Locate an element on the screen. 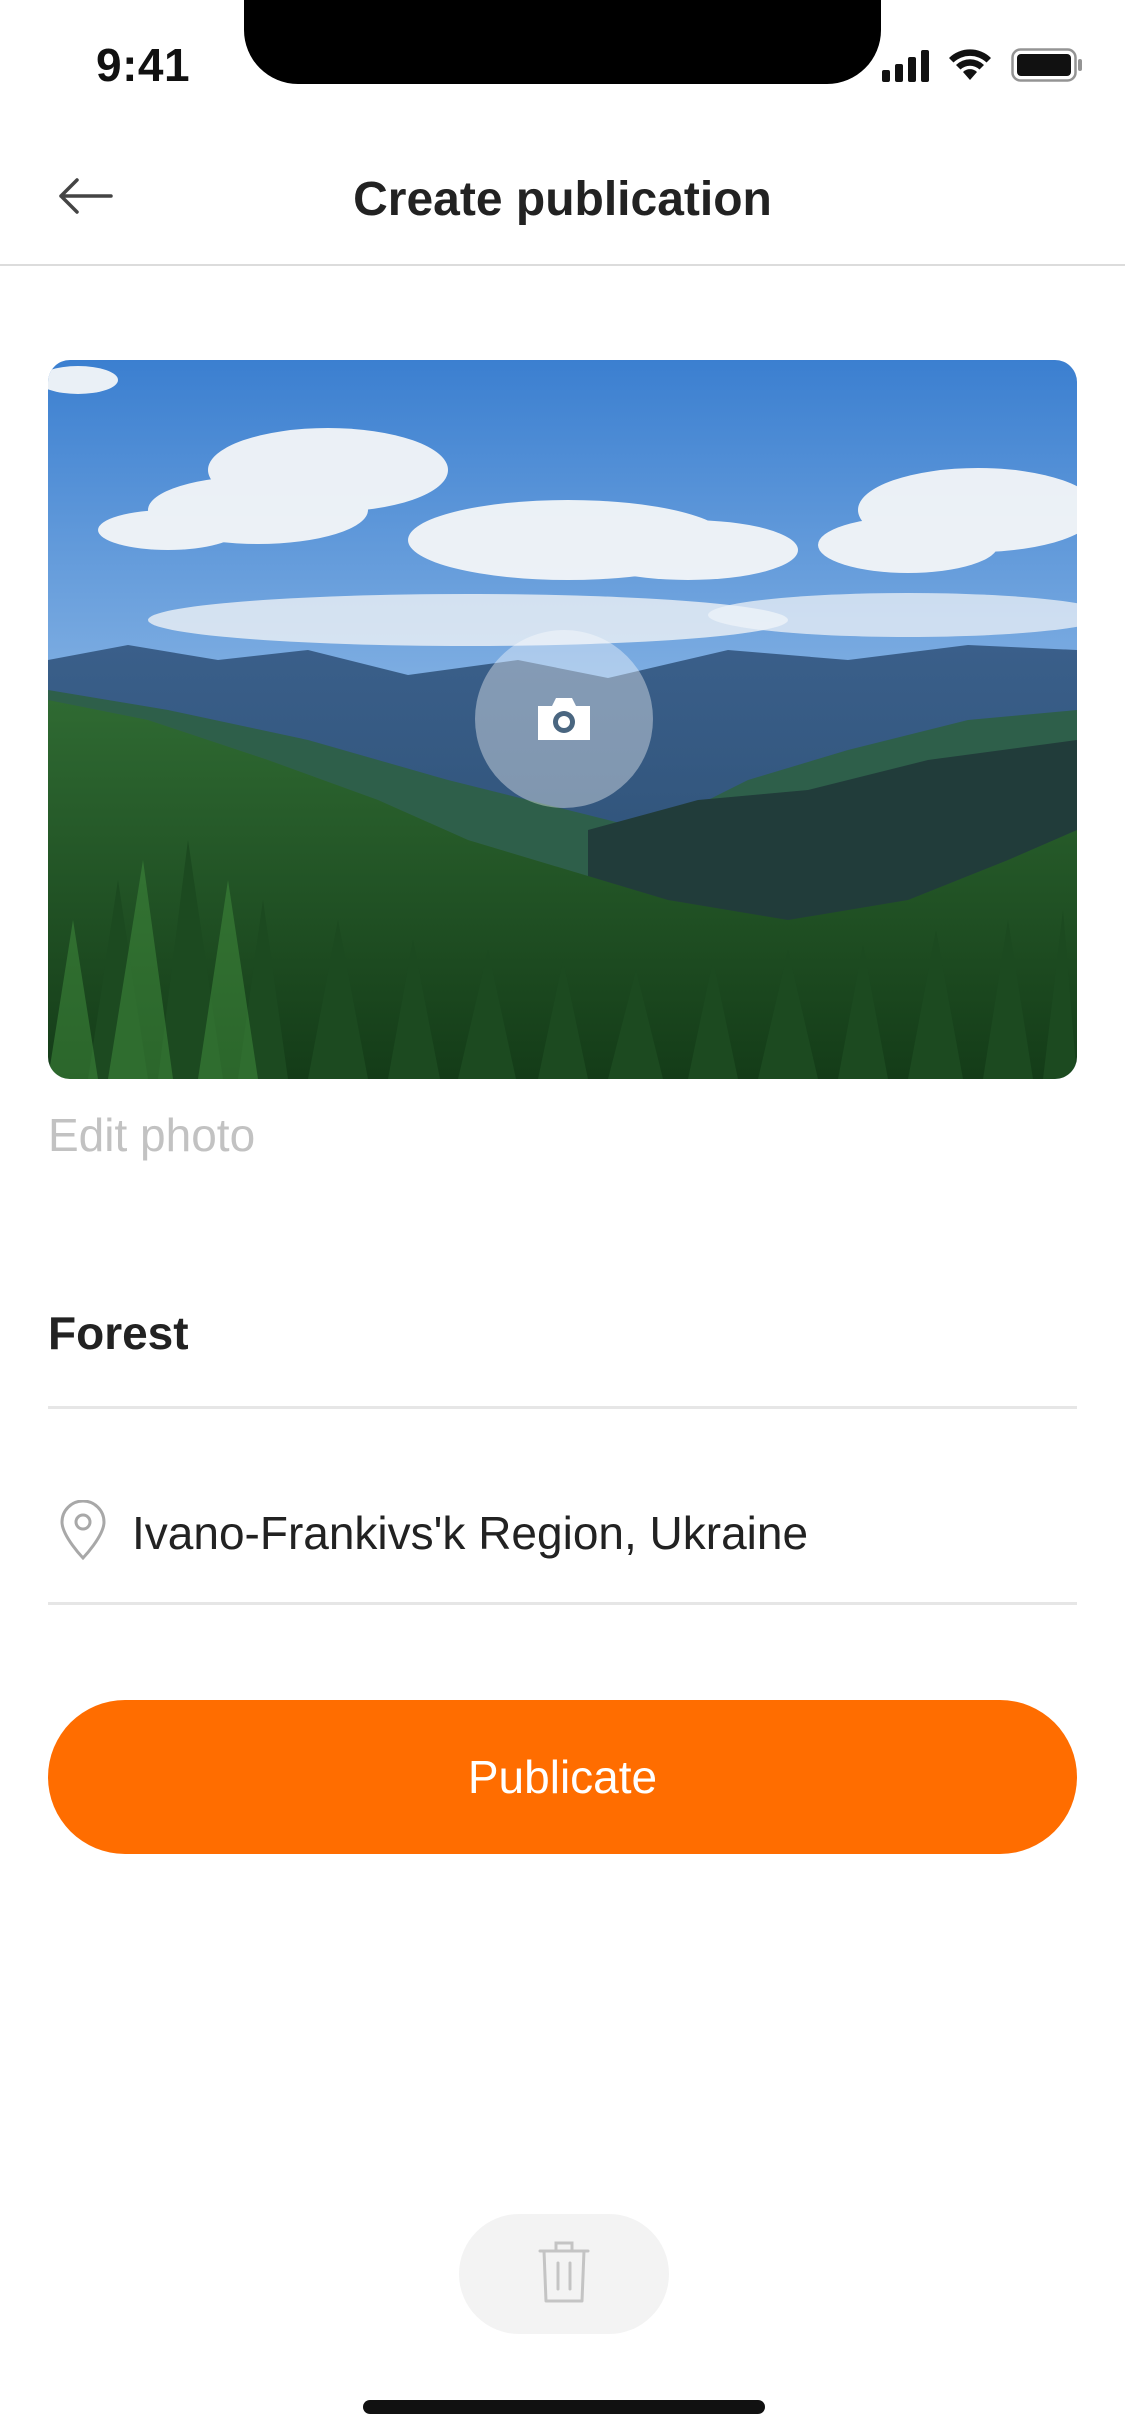  location-value: Ivano-Frankivs'k Region, Ukraine is located at coordinates (470, 1533).